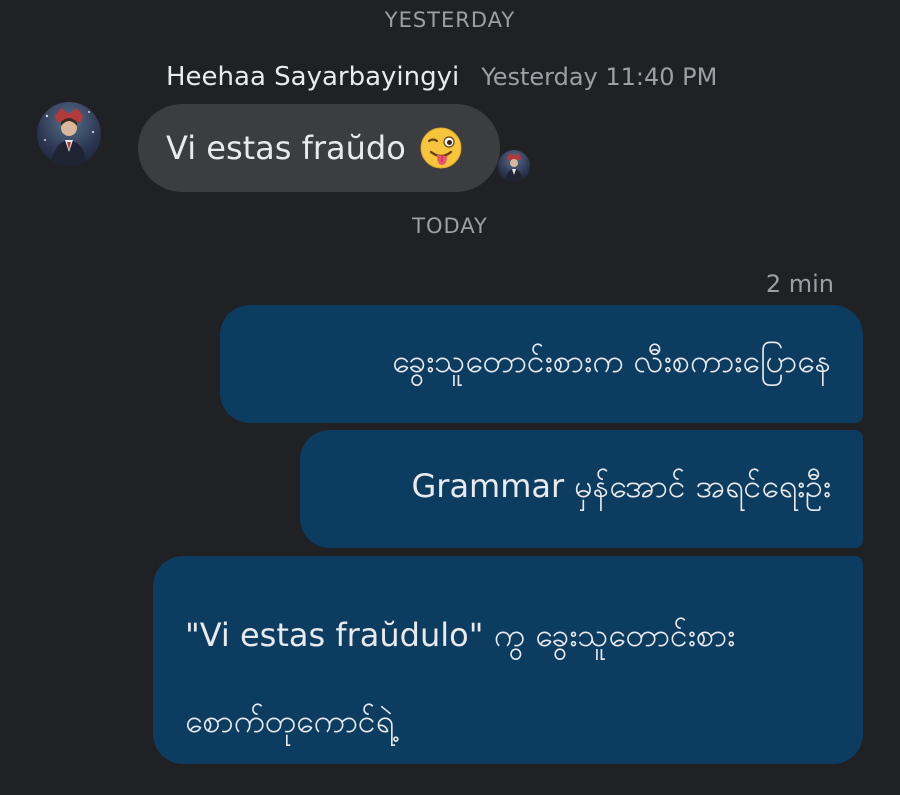 This screenshot has height=795, width=900. What do you see at coordinates (286, 148) in the screenshot?
I see `incoming-message-text: Vi estas fraŭdo` at bounding box center [286, 148].